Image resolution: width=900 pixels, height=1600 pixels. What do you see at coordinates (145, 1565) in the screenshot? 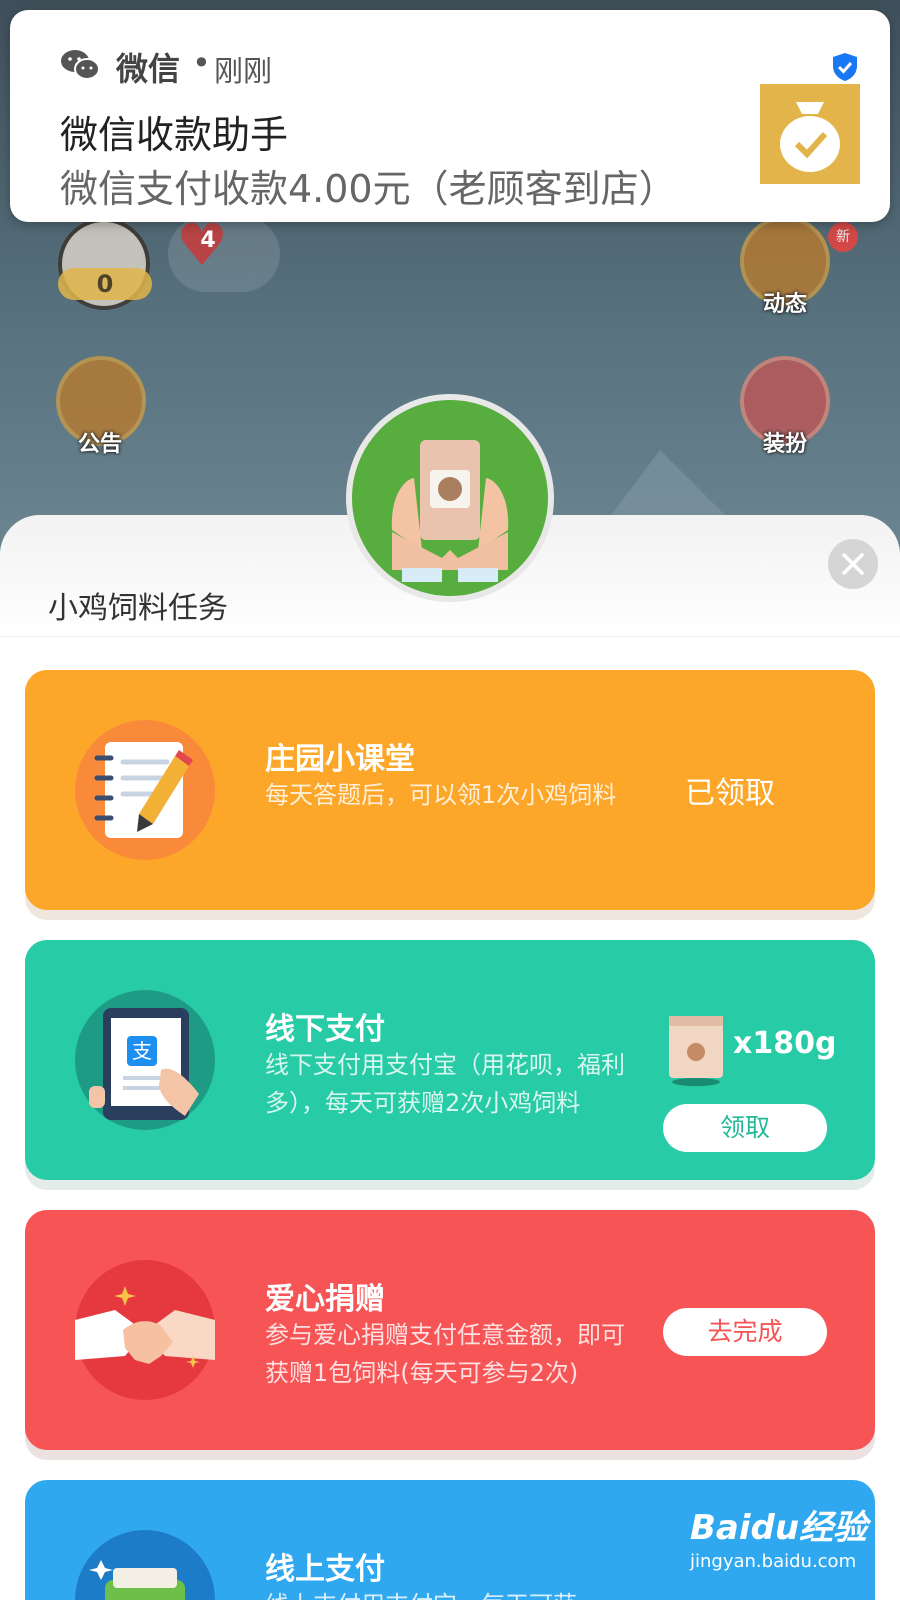
I see `wallet-icon` at bounding box center [145, 1565].